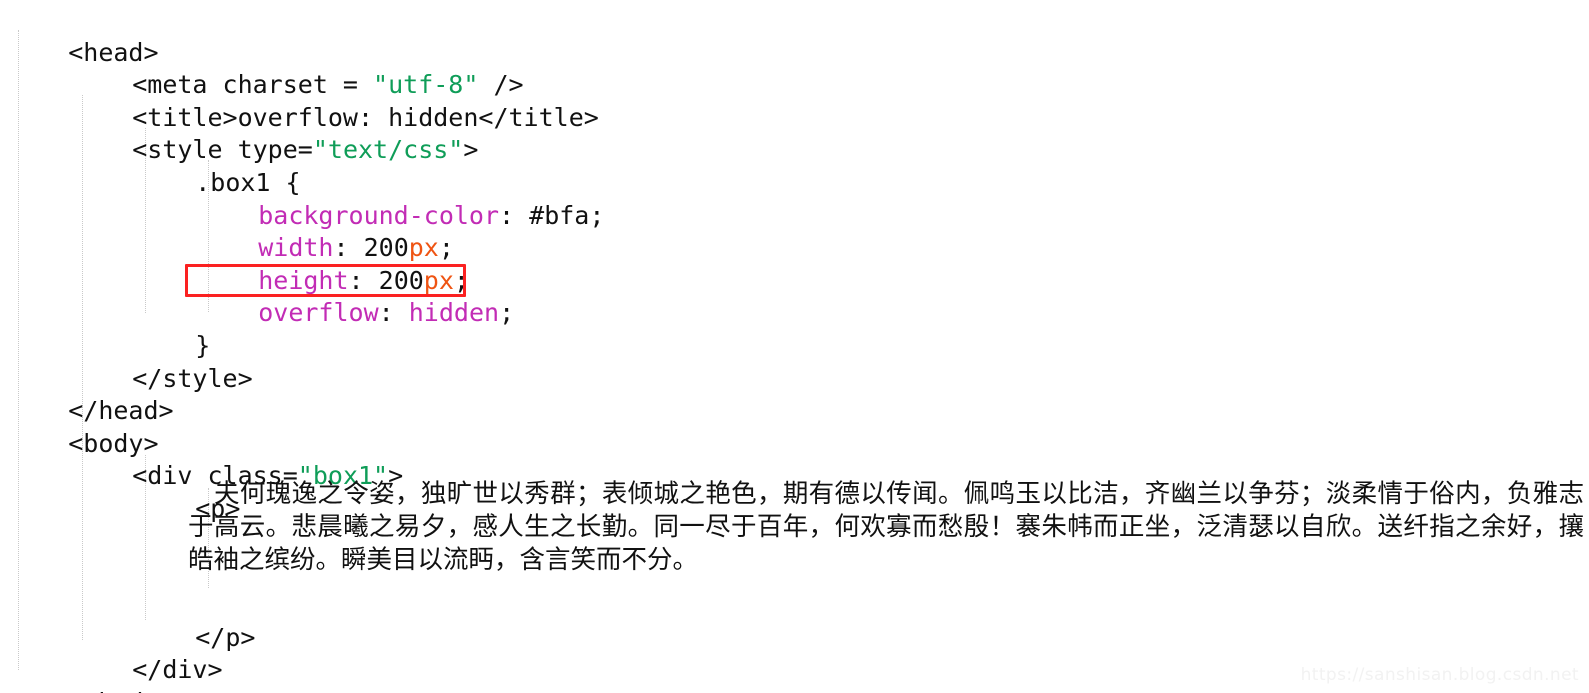 Image resolution: width=1589 pixels, height=693 pixels. I want to click on code-line-p-close: </p>, so click(794, 620).